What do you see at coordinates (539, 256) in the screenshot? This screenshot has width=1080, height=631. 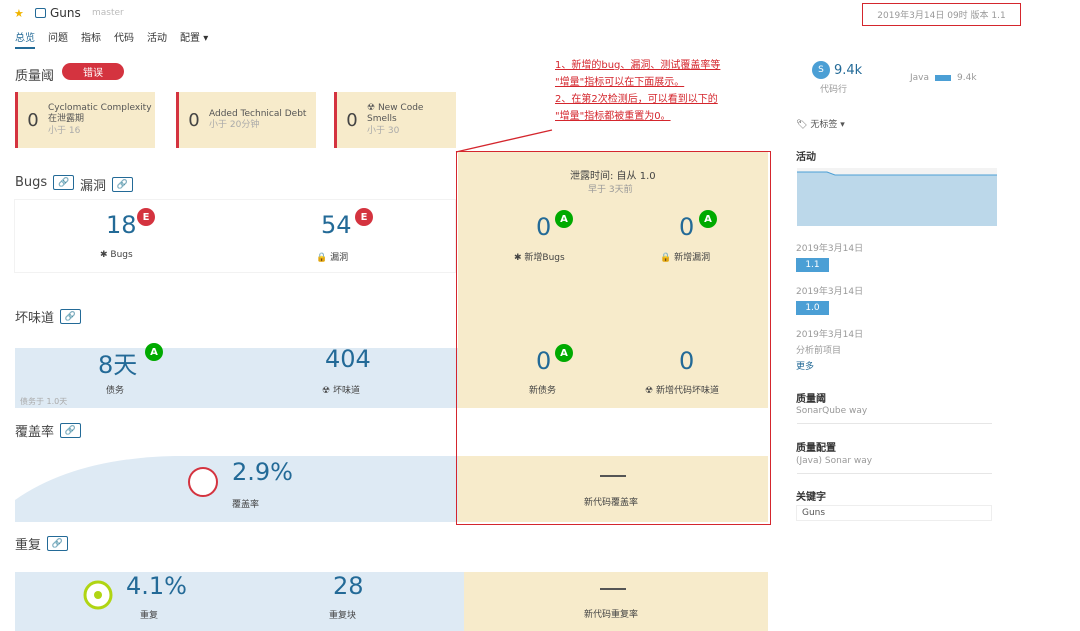 I see `new-bugs-label: ✱ 新增Bugs` at bounding box center [539, 256].